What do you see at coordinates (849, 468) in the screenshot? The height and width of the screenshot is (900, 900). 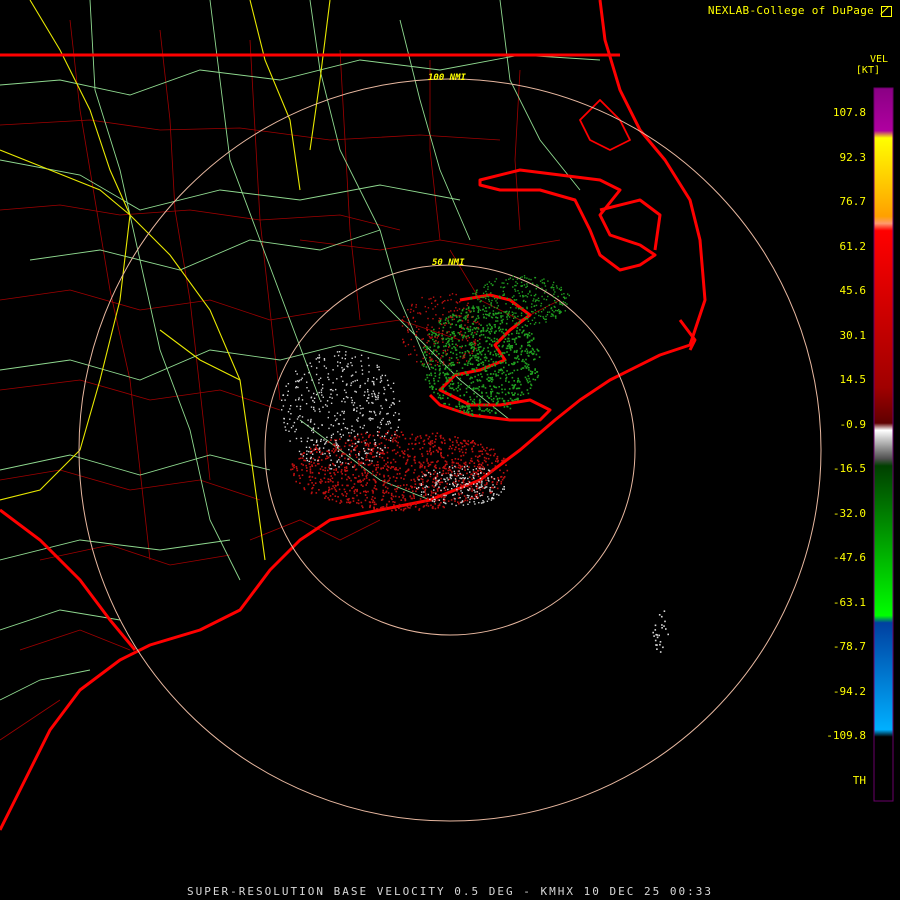 I see `legend-label: -16.5` at bounding box center [849, 468].